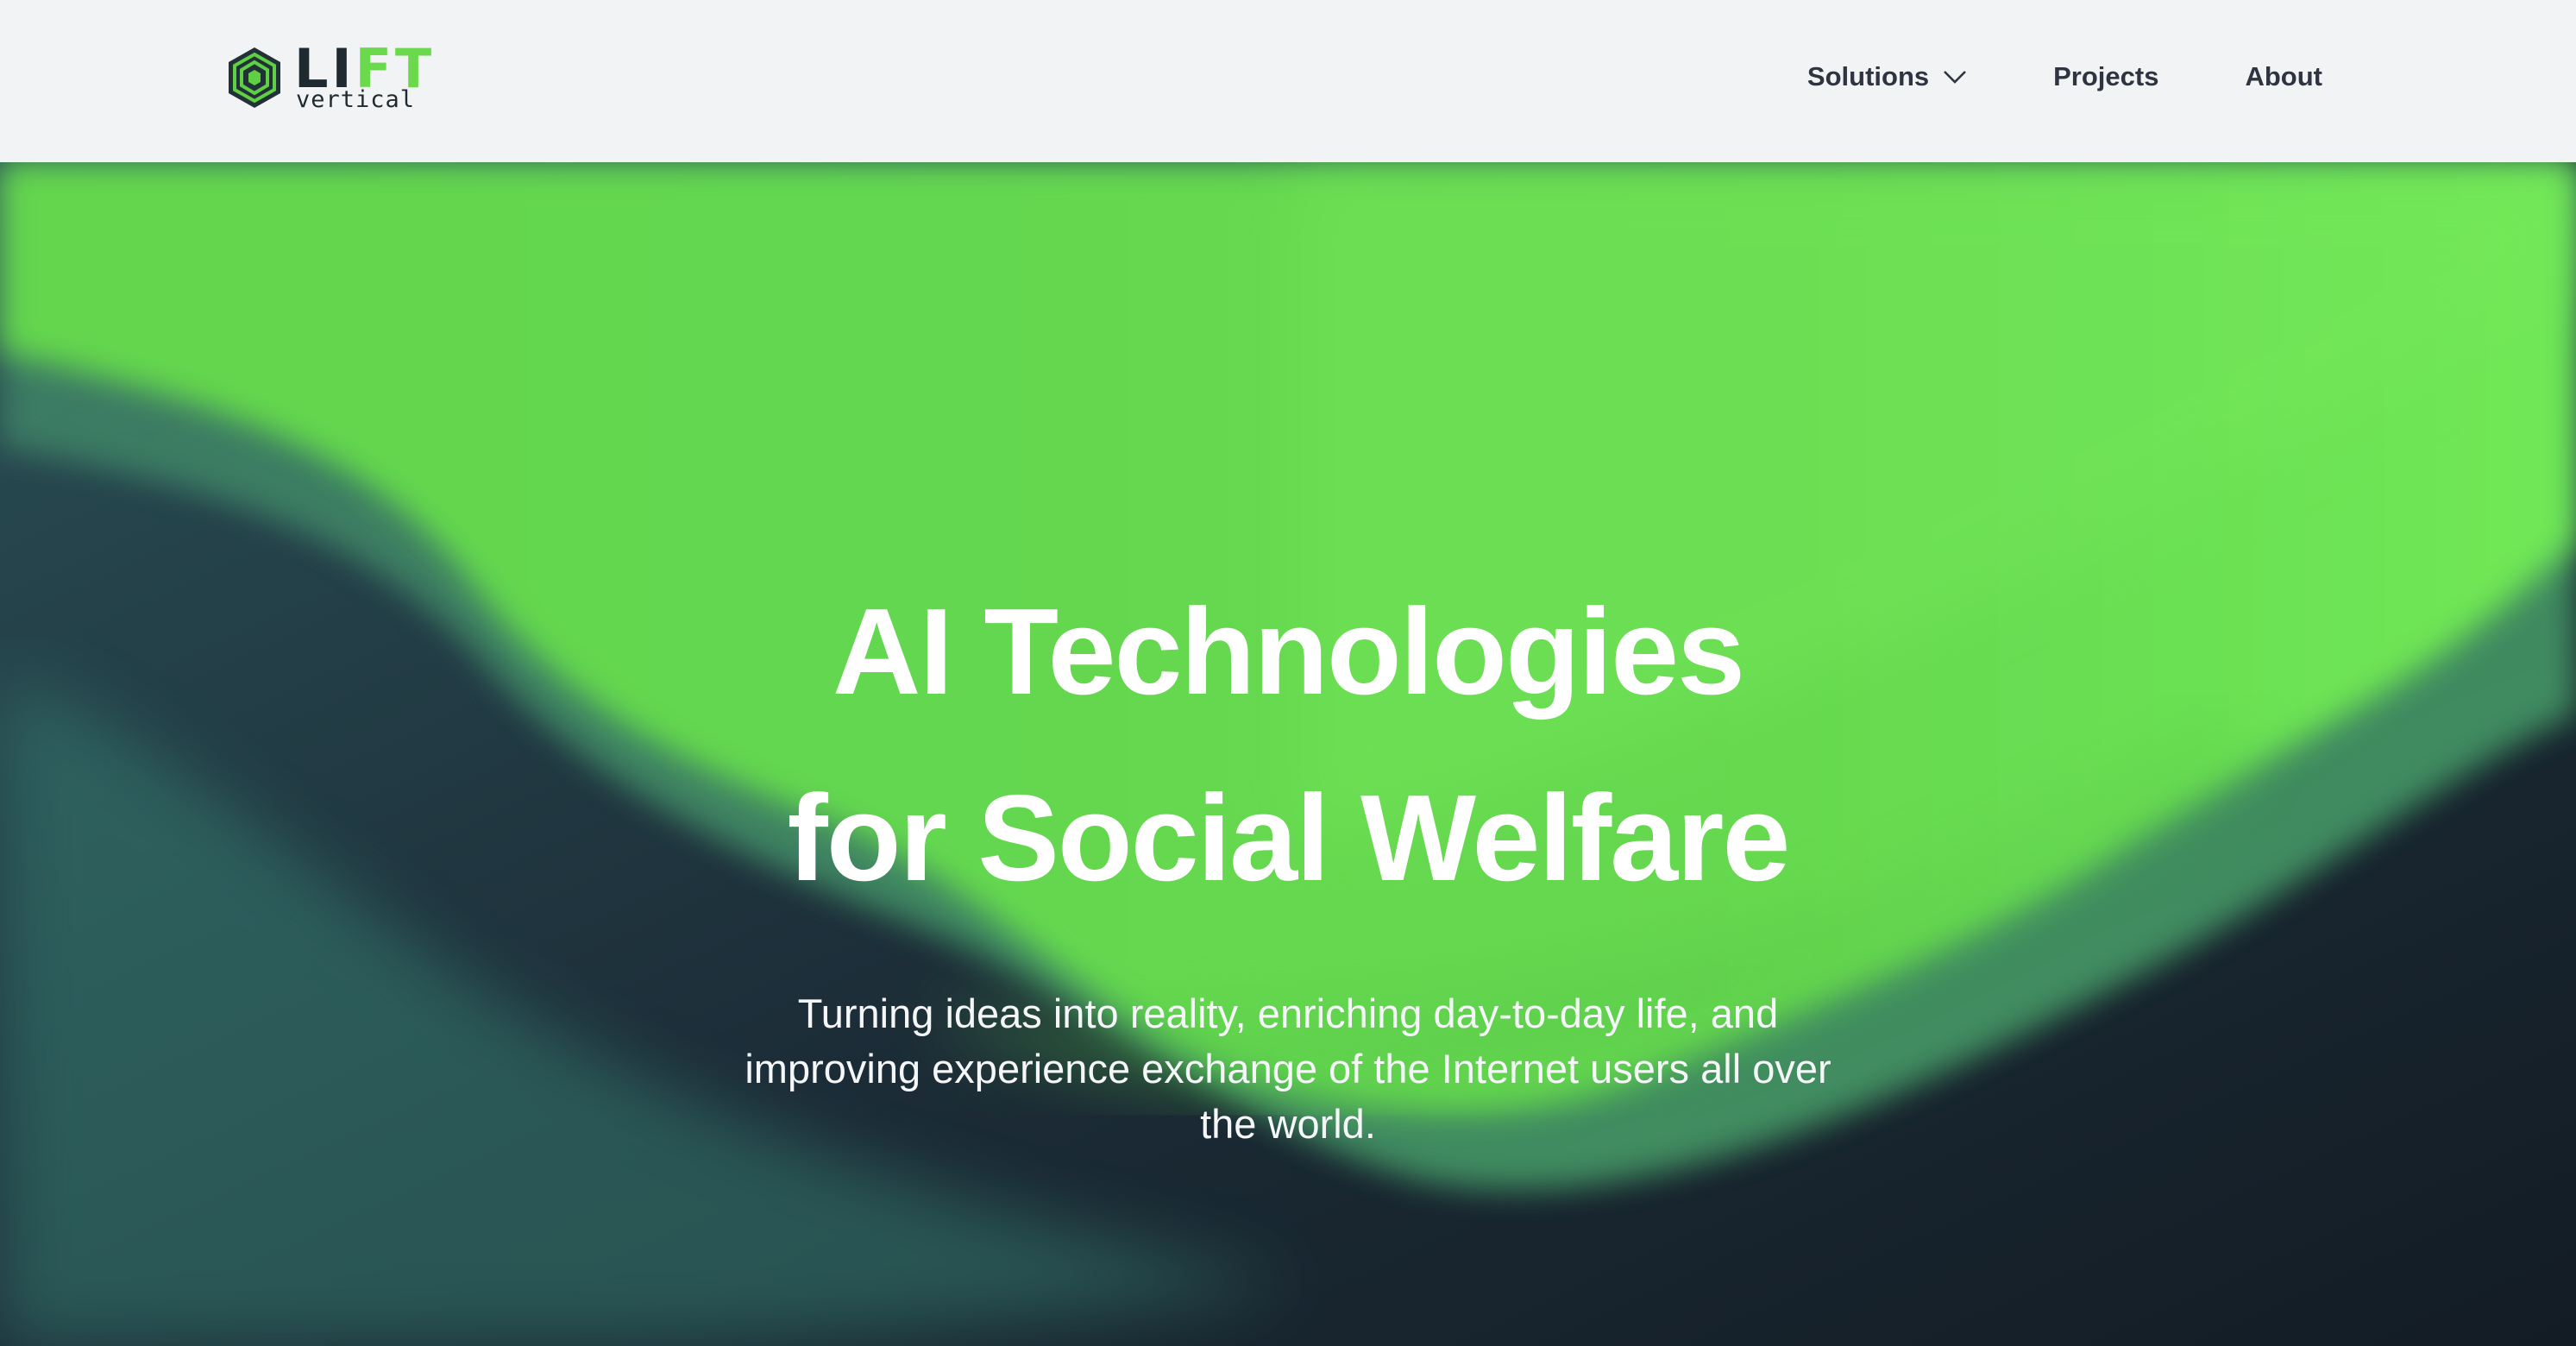 This screenshot has width=2576, height=1346. Describe the element at coordinates (1289, 839) in the screenshot. I see `hero-headline-line-2: for Social Welfare` at that location.